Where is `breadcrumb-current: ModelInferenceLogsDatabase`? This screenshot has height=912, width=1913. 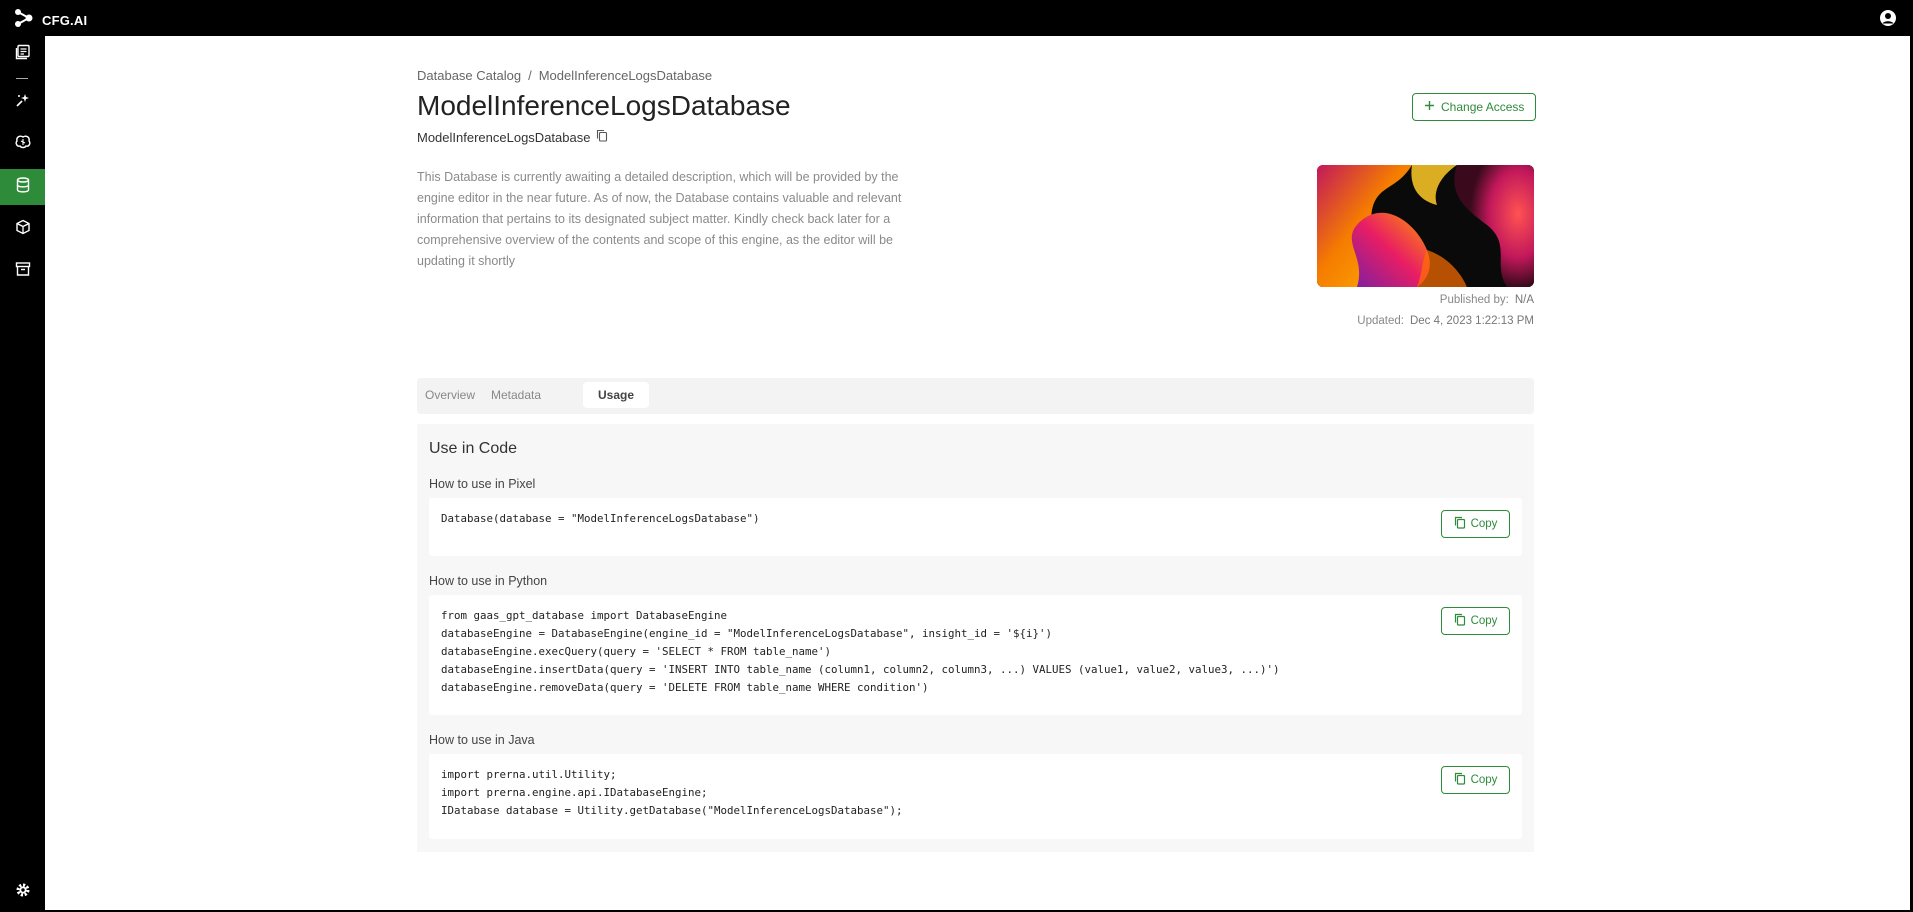
breadcrumb-current: ModelInferenceLogsDatabase is located at coordinates (625, 75).